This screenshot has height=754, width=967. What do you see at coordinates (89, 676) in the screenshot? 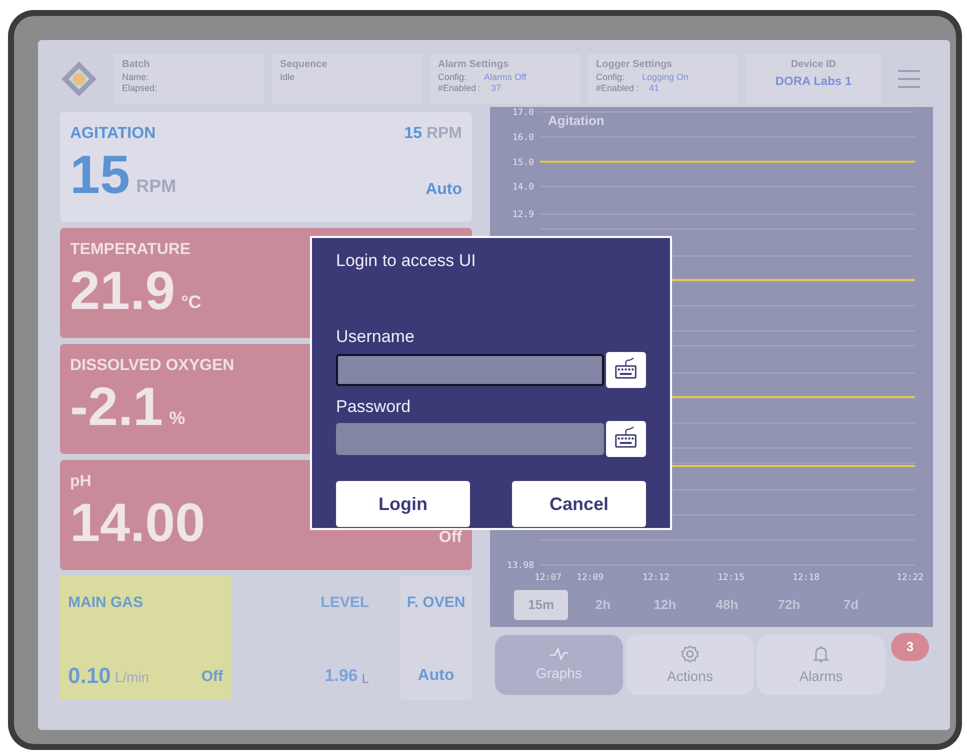
I see `reading-value: 0.10` at bounding box center [89, 676].